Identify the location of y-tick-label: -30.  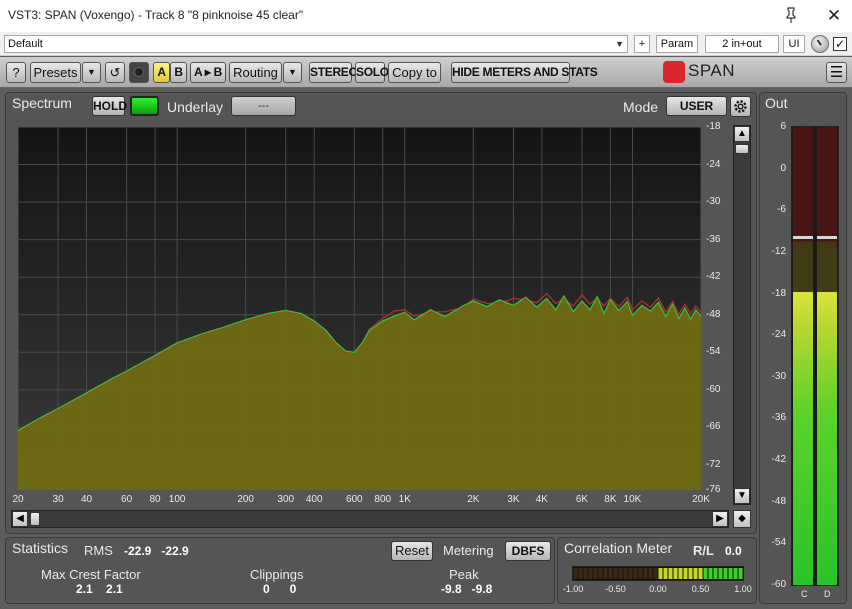
(713, 202).